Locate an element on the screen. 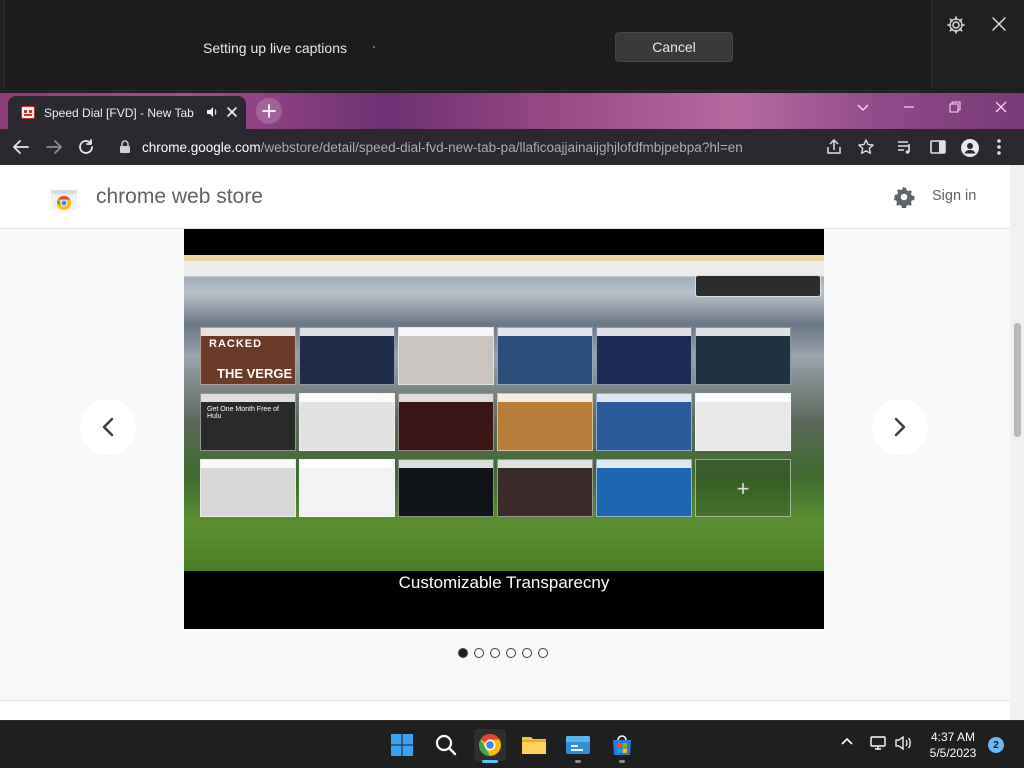  new-tab-button is located at coordinates (269, 111).